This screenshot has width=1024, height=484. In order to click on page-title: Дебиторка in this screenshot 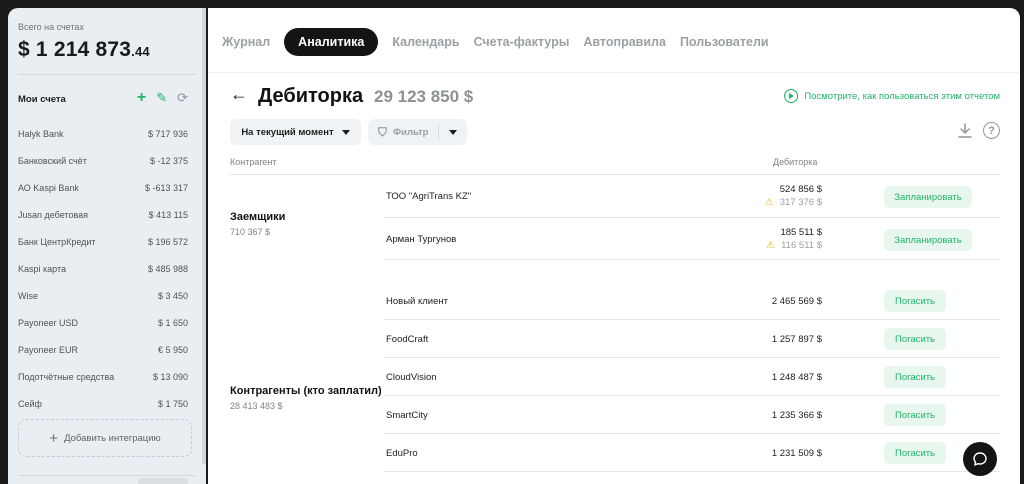, I will do `click(311, 96)`.